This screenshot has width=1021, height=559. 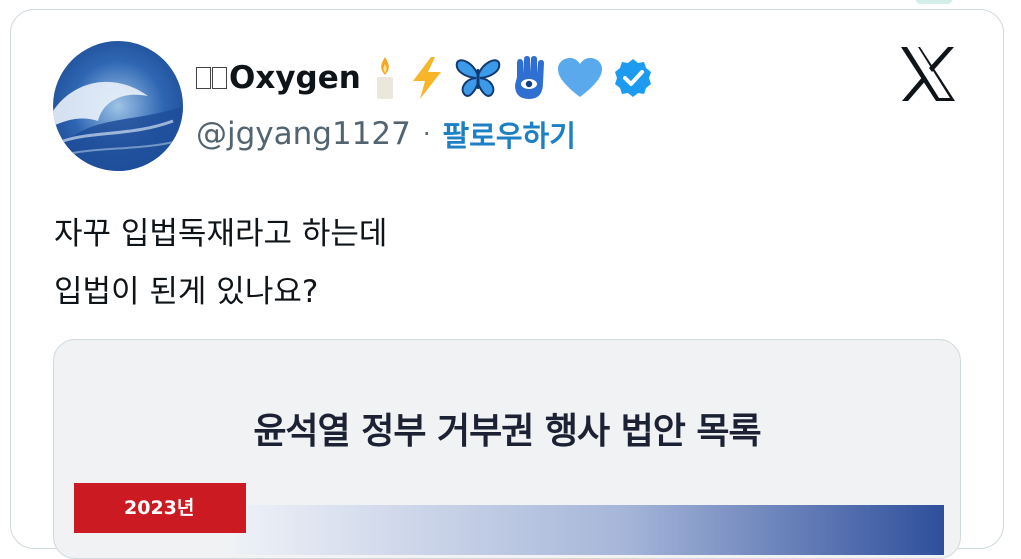 What do you see at coordinates (934, 2) in the screenshot?
I see `top-edge-strip` at bounding box center [934, 2].